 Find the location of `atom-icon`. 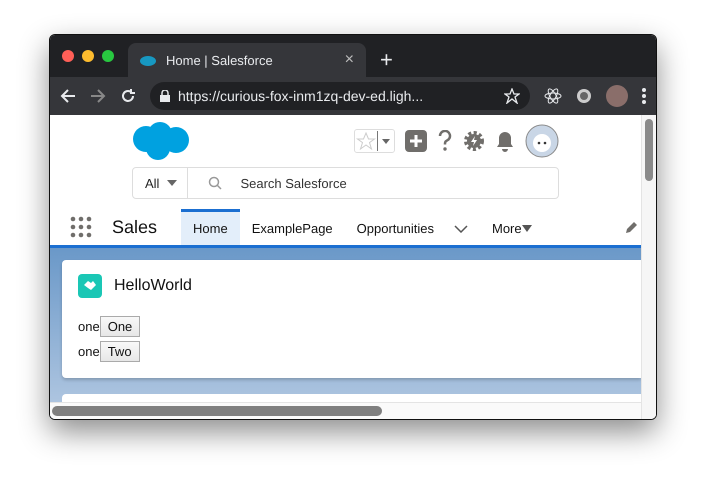

atom-icon is located at coordinates (553, 96).